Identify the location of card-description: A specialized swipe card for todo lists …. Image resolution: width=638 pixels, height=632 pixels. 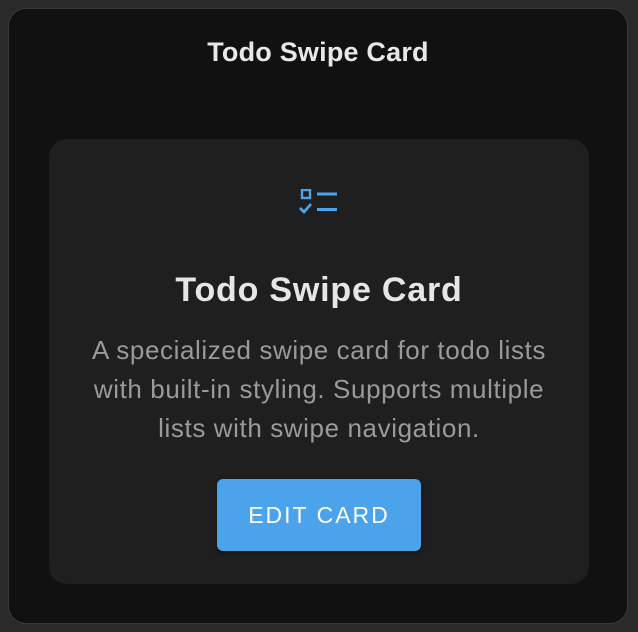
(319, 389).